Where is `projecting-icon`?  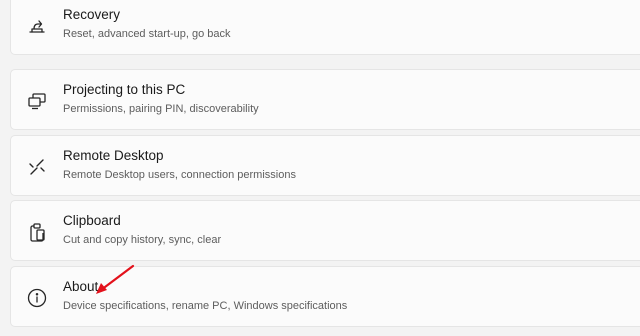
projecting-icon is located at coordinates (37, 101).